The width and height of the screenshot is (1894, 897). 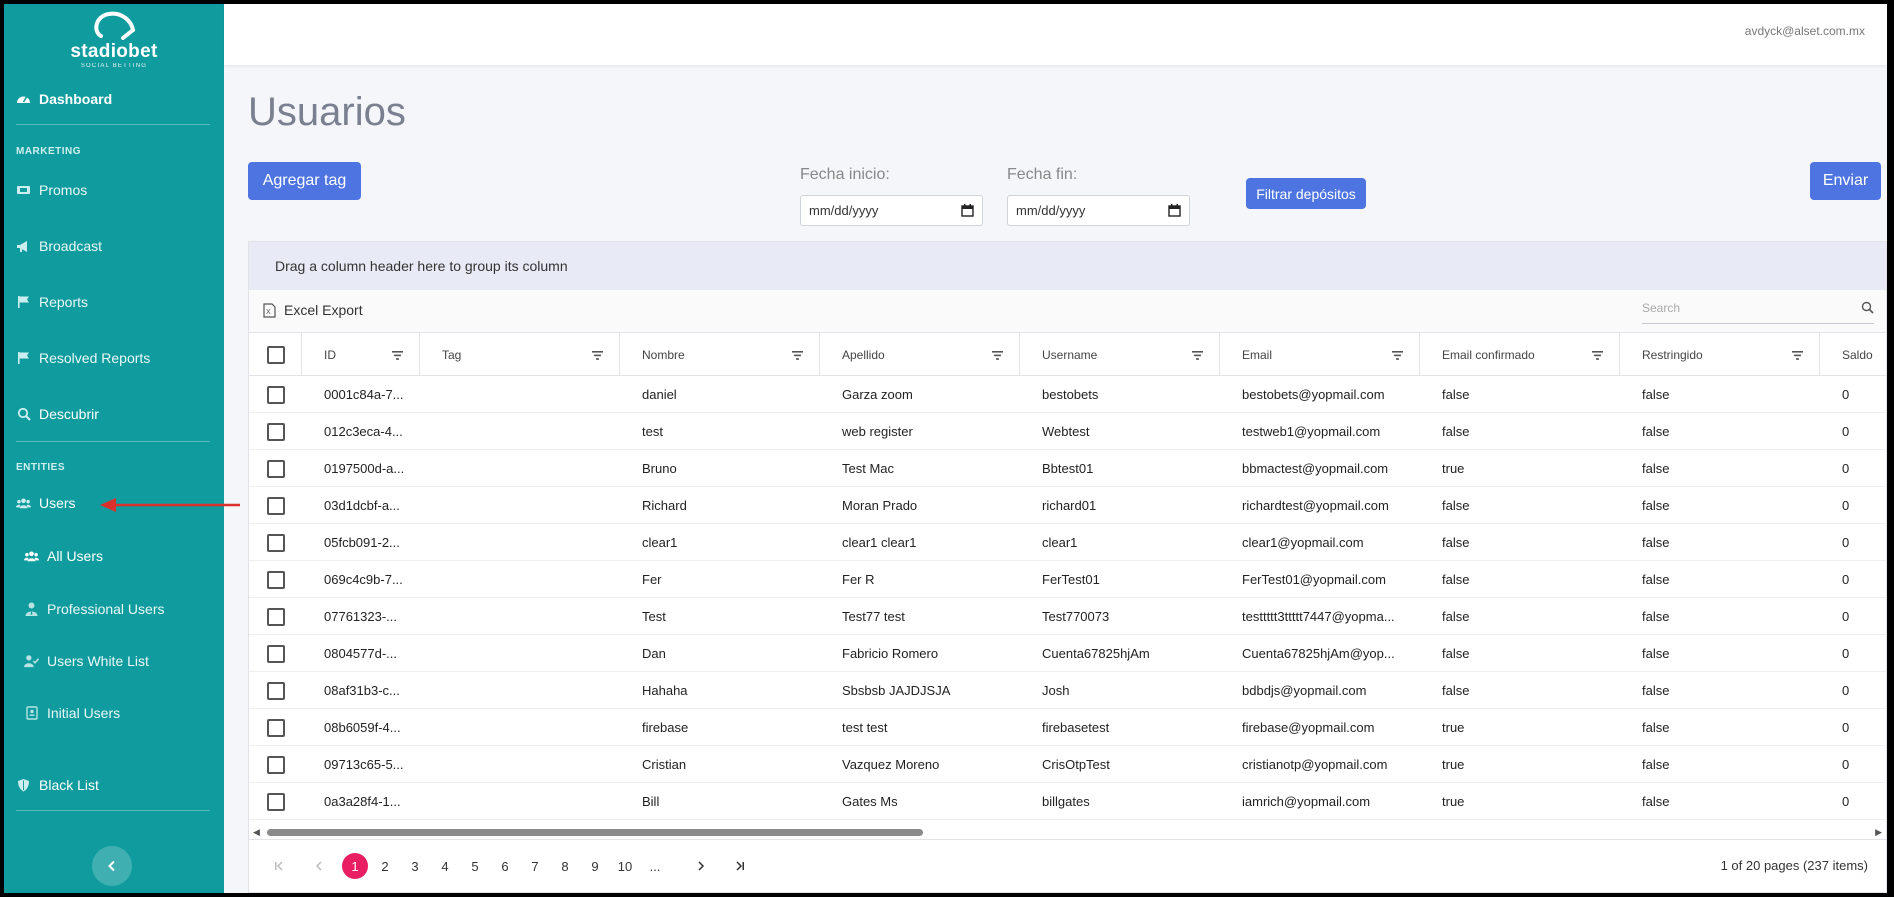 I want to click on column-header-id: ID, so click(x=361, y=354).